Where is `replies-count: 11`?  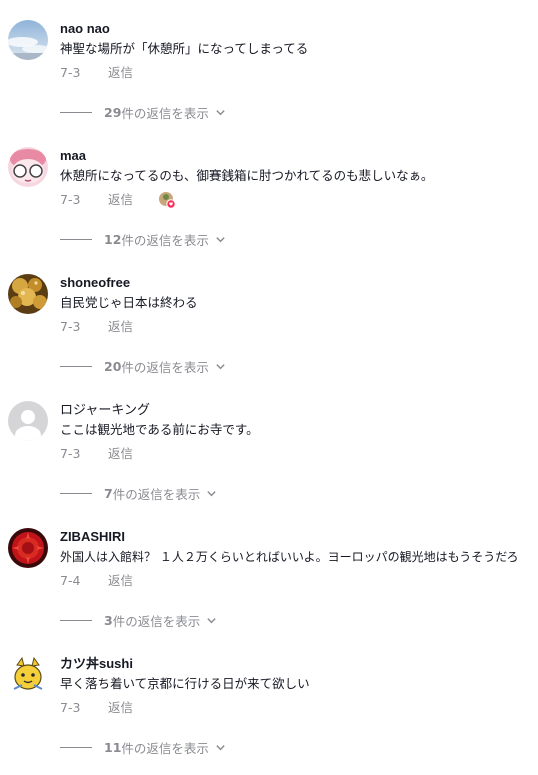
replies-count: 11 is located at coordinates (113, 747).